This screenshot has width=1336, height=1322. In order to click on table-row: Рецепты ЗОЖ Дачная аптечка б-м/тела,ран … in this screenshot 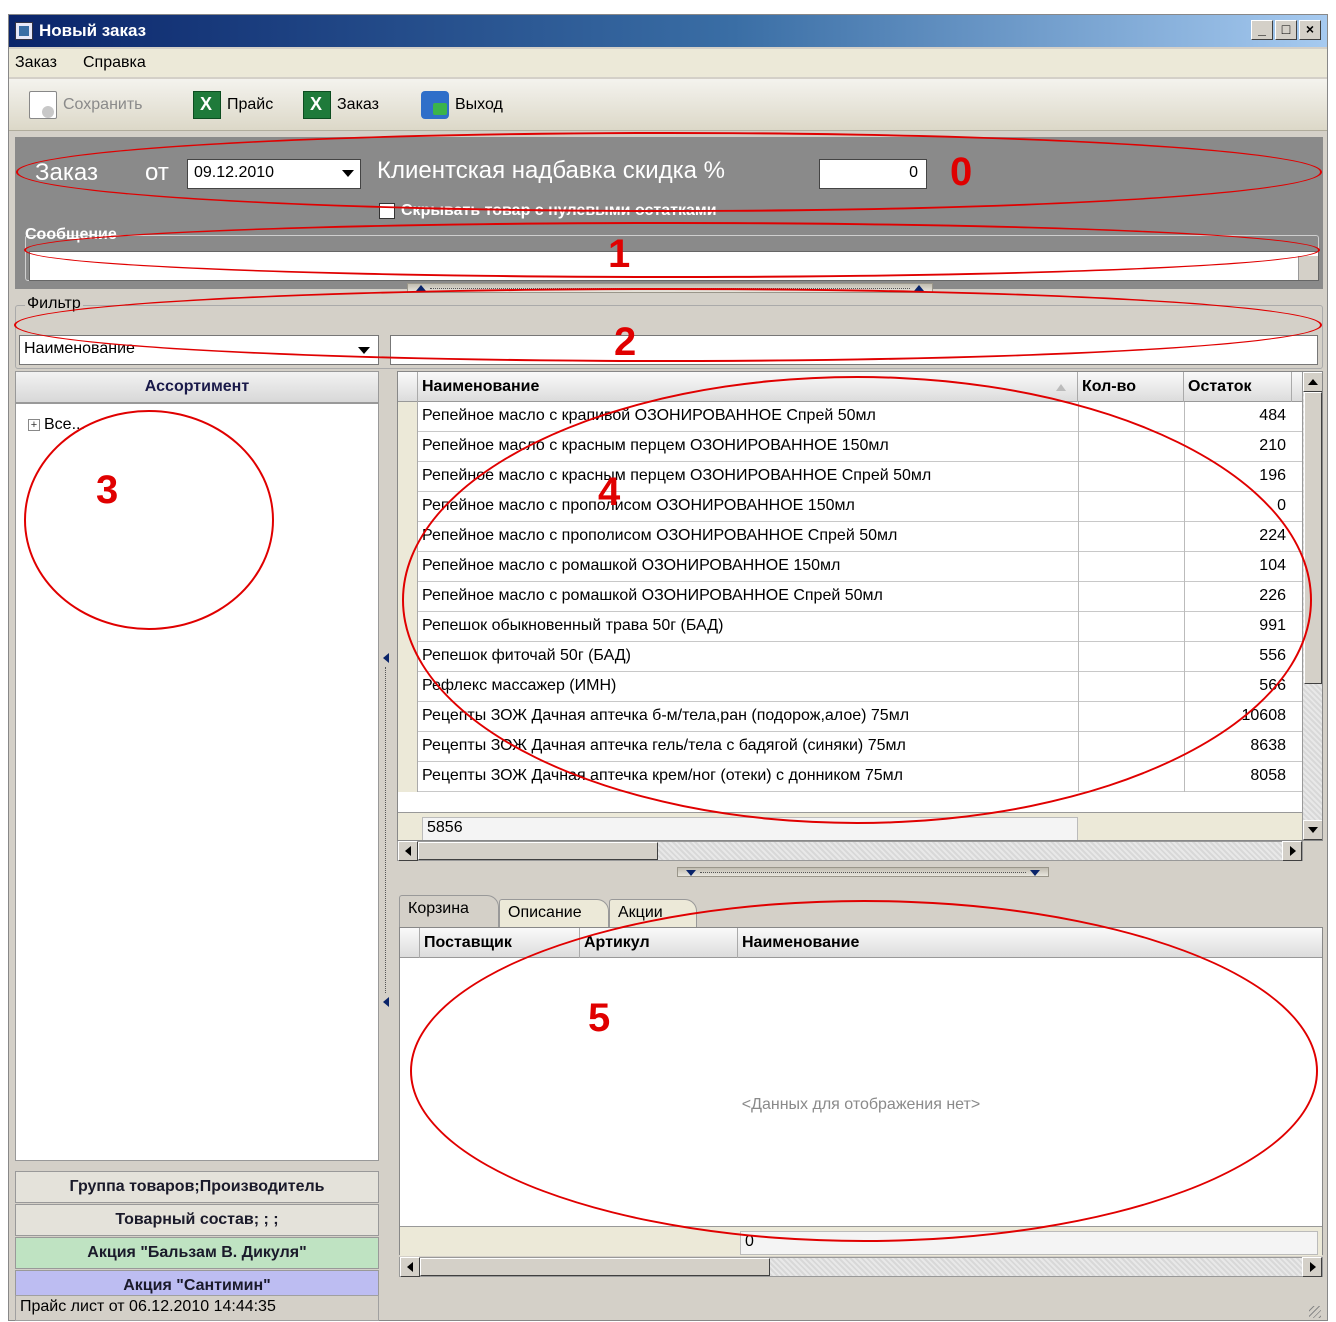, I will do `click(851, 717)`.